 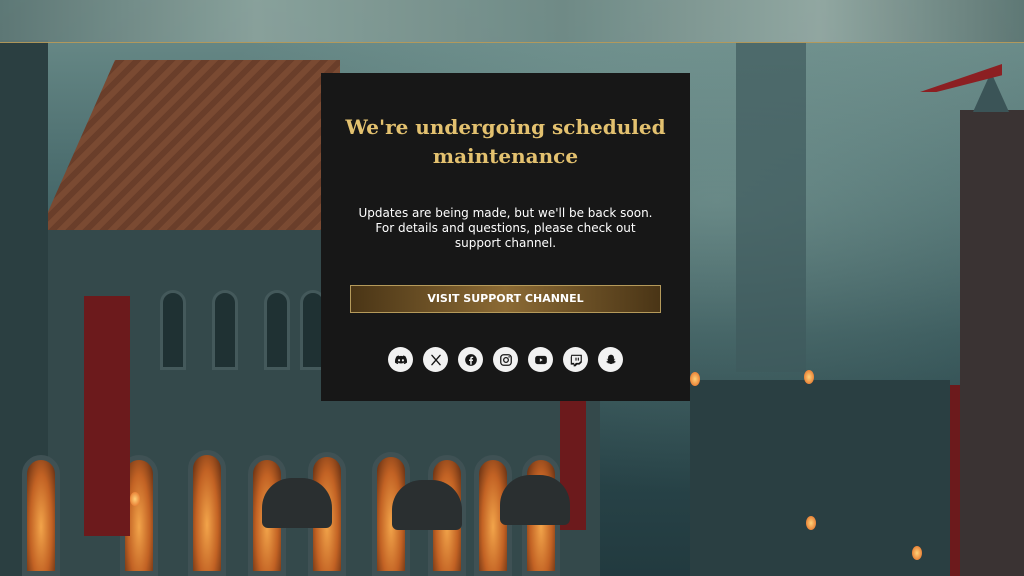 I want to click on facebook-icon, so click(x=470, y=359).